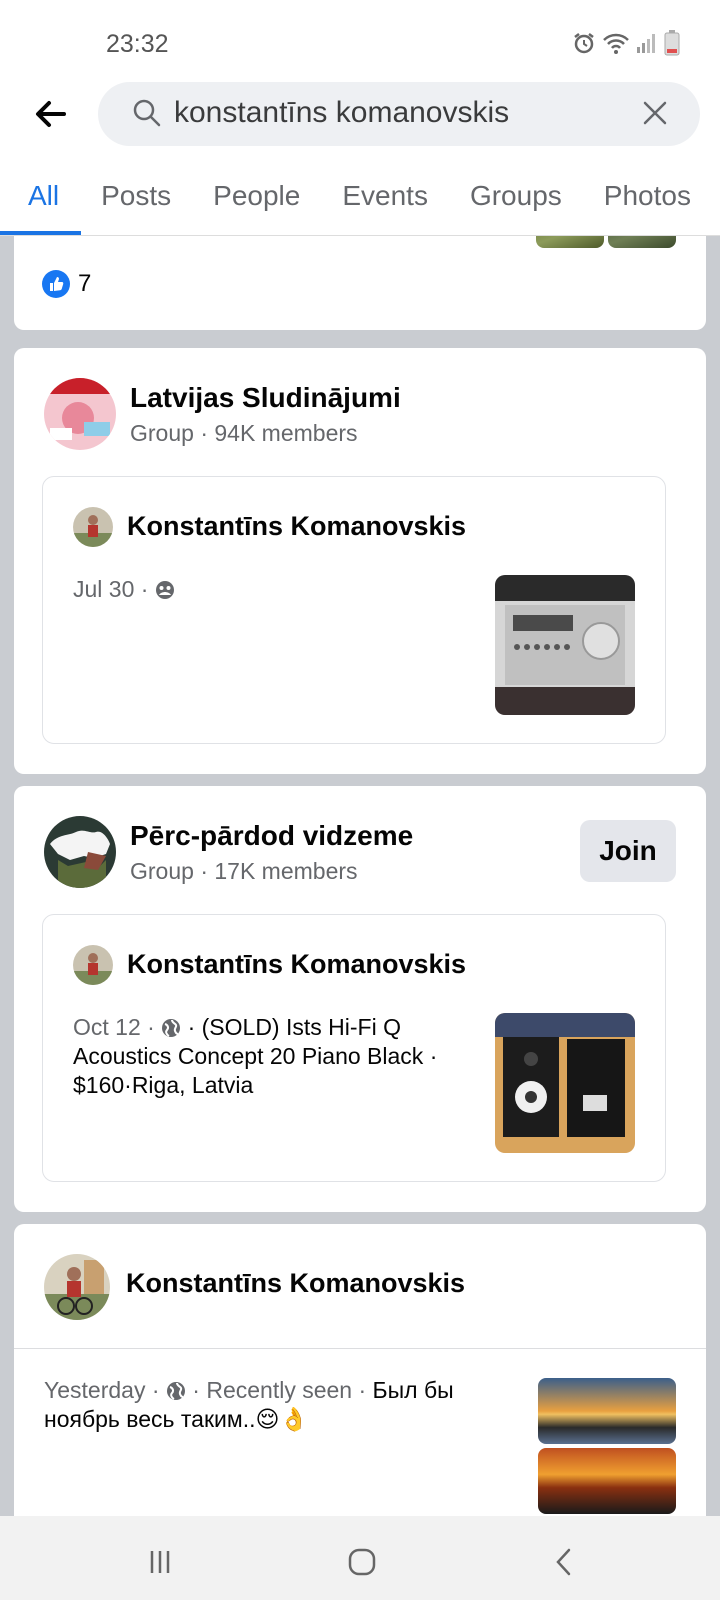  What do you see at coordinates (114, 1027) in the screenshot?
I see `post-date: Oct 12 ·` at bounding box center [114, 1027].